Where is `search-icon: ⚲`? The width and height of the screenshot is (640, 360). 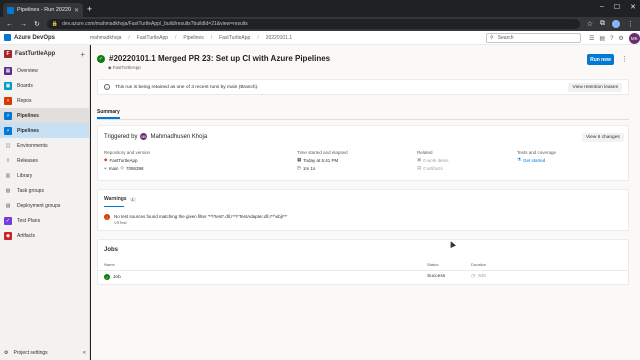 search-icon: ⚲ is located at coordinates (492, 38).